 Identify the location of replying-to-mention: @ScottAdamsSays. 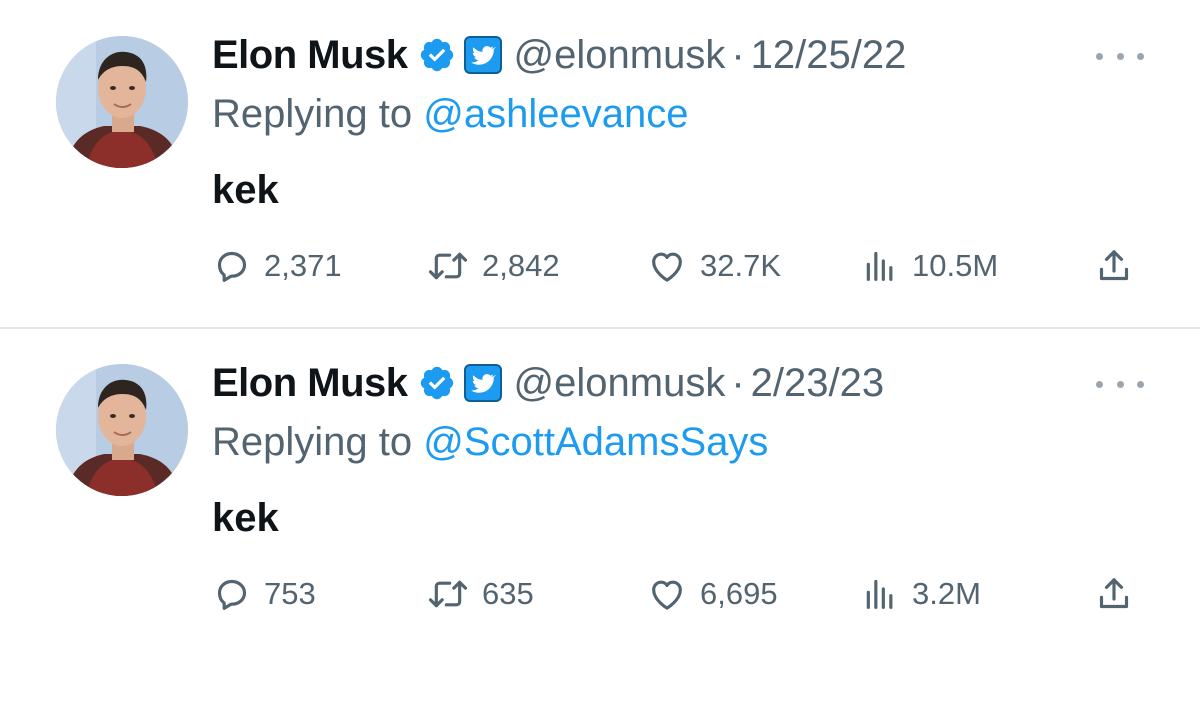
(595, 442).